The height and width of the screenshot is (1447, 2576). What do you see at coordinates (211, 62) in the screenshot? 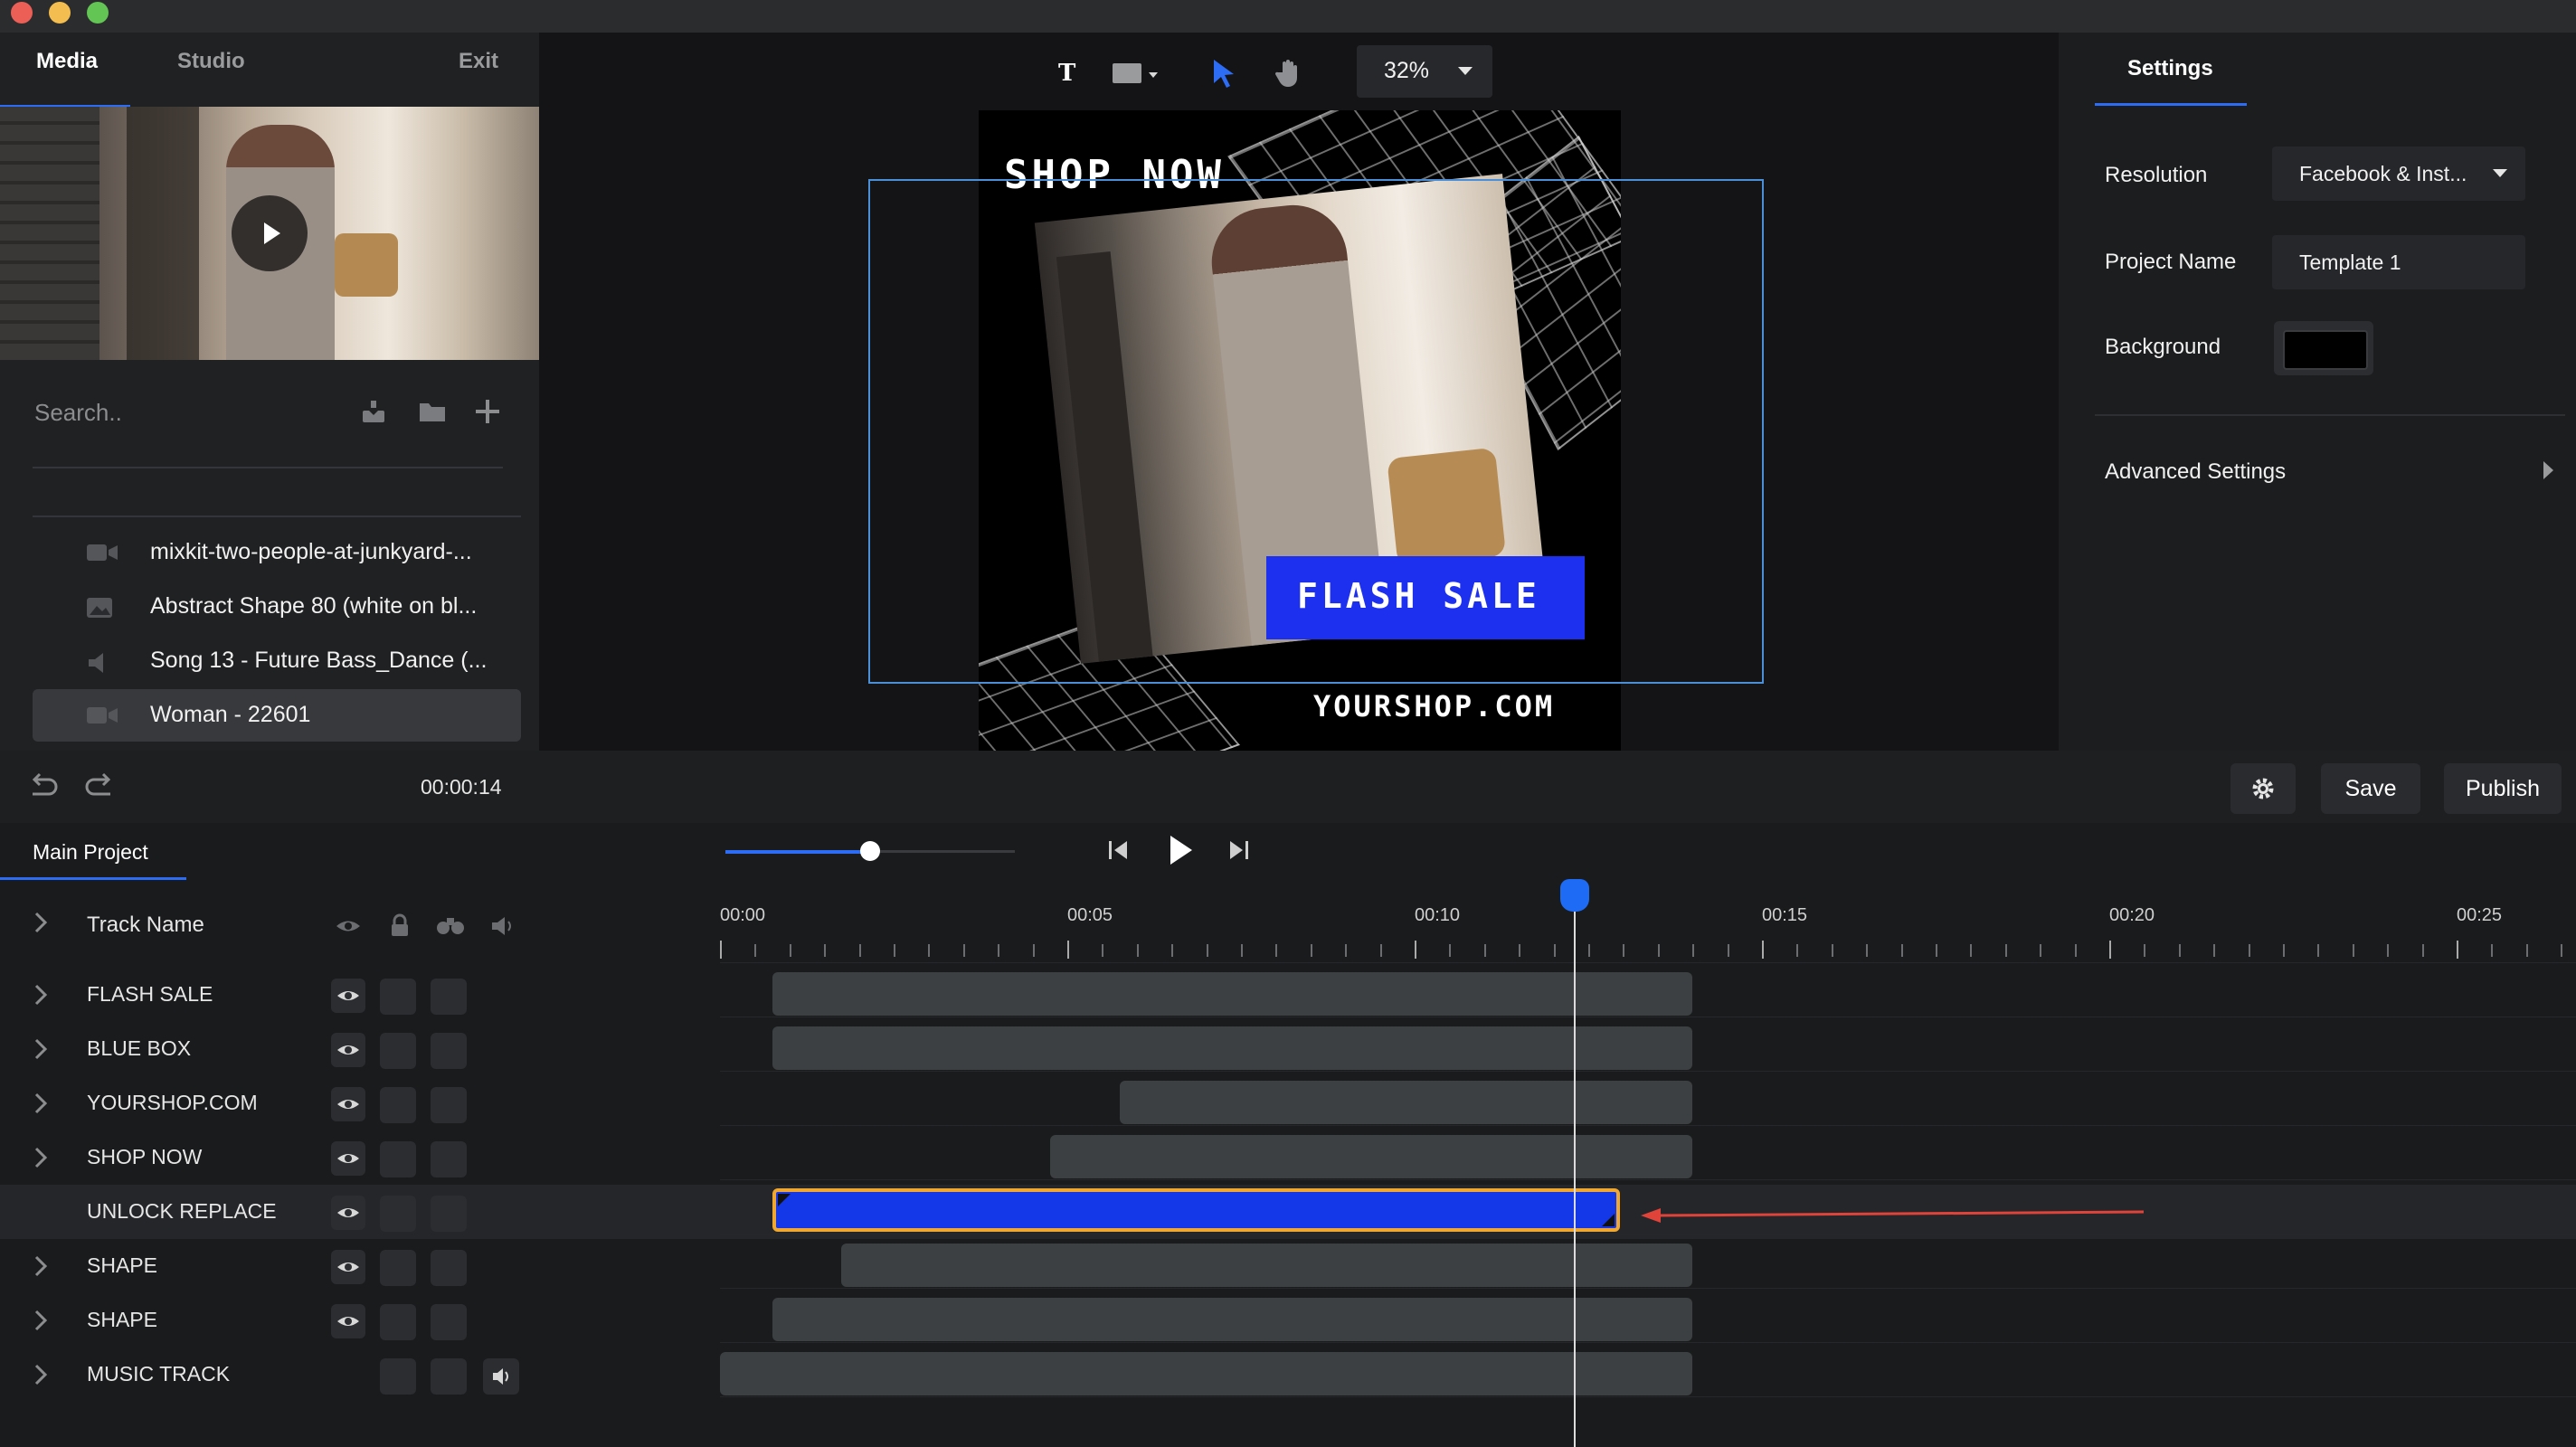
I see `tab-studio: Studio` at bounding box center [211, 62].